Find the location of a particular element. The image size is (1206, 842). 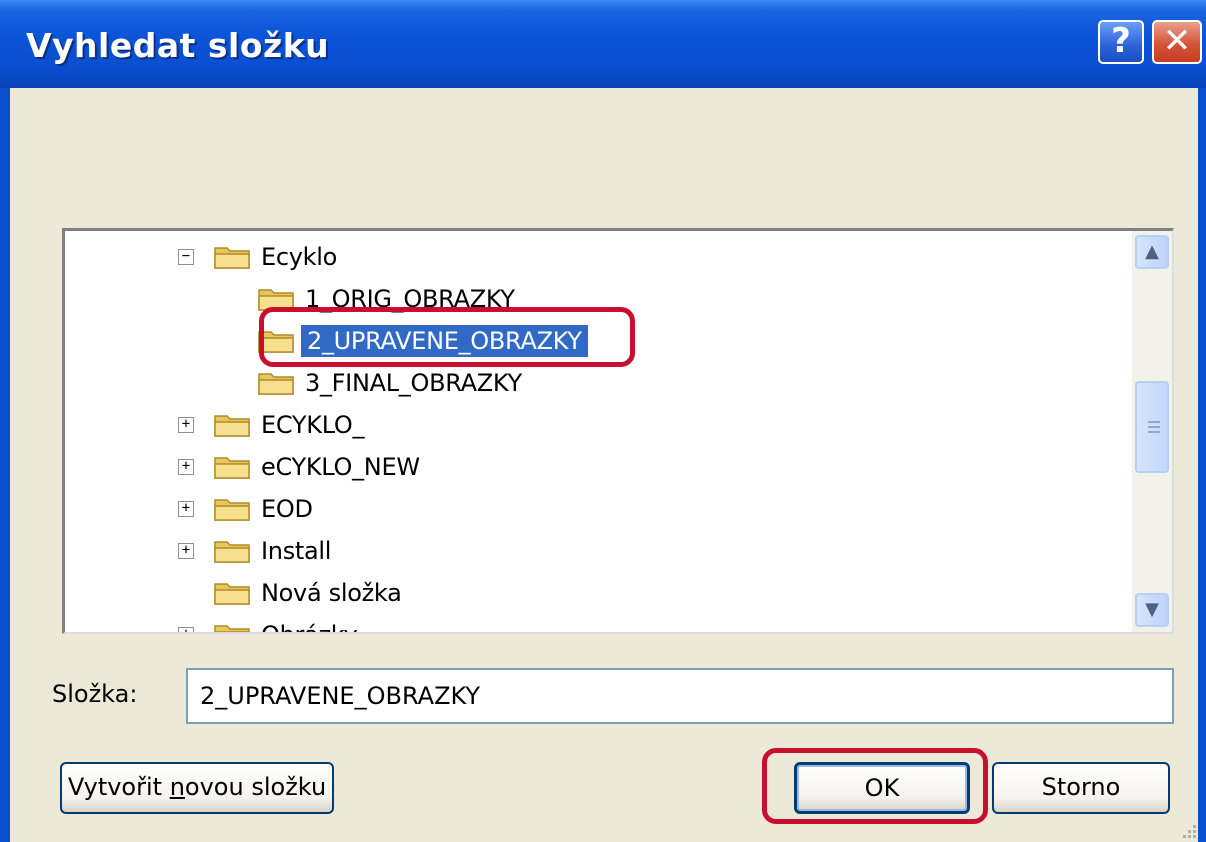

tree-item-label: ECYKLO_ is located at coordinates (313, 425).